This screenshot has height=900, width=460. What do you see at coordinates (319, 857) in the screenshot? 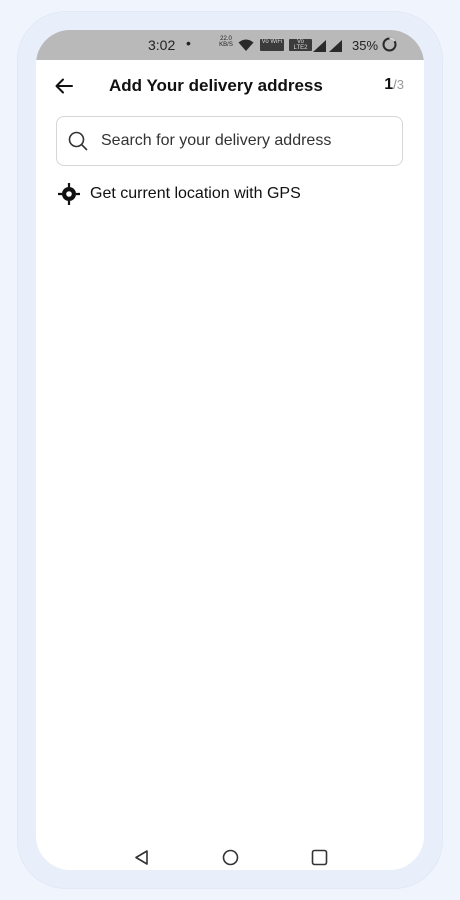
I see `nav-recents-icon` at bounding box center [319, 857].